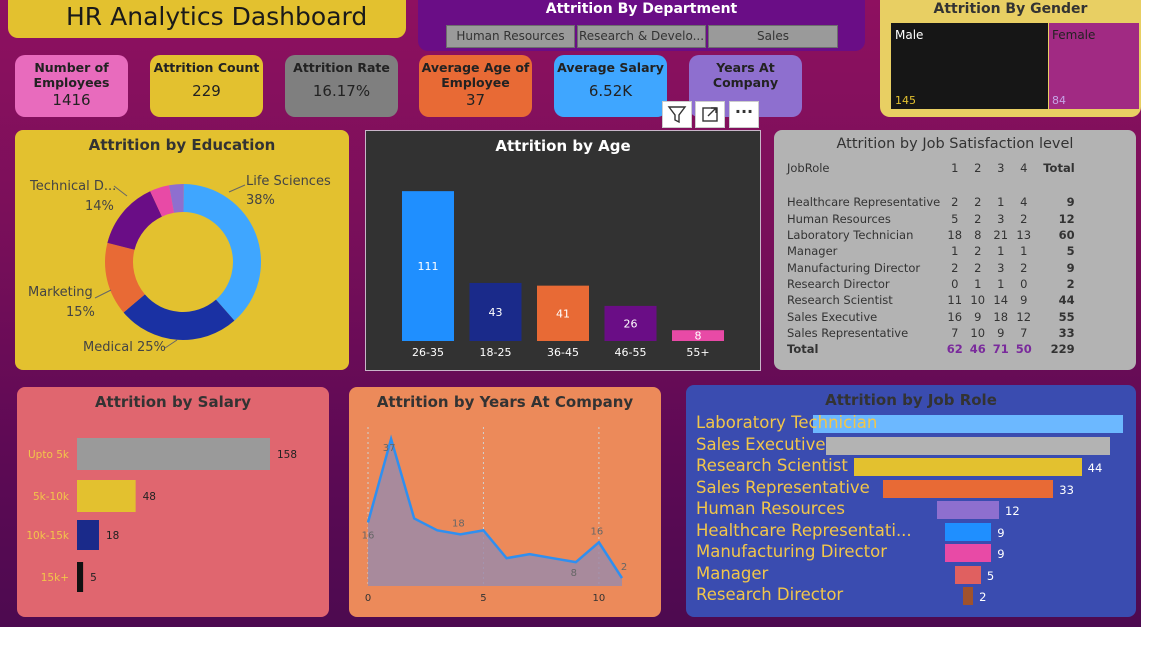 This screenshot has width=1152, height=648. Describe the element at coordinates (812, 251) in the screenshot. I see `row-jobrole: Manager` at that location.